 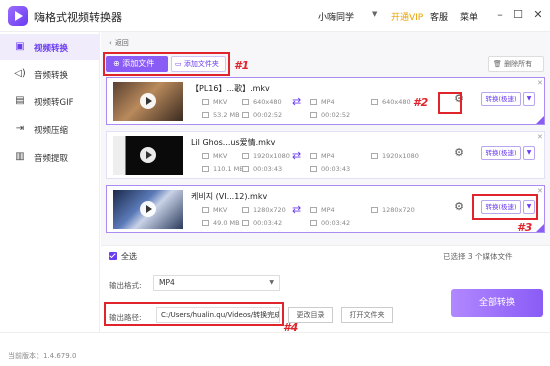 I want to click on selected-count: 已选择 3 个媒体文件, so click(x=478, y=256).